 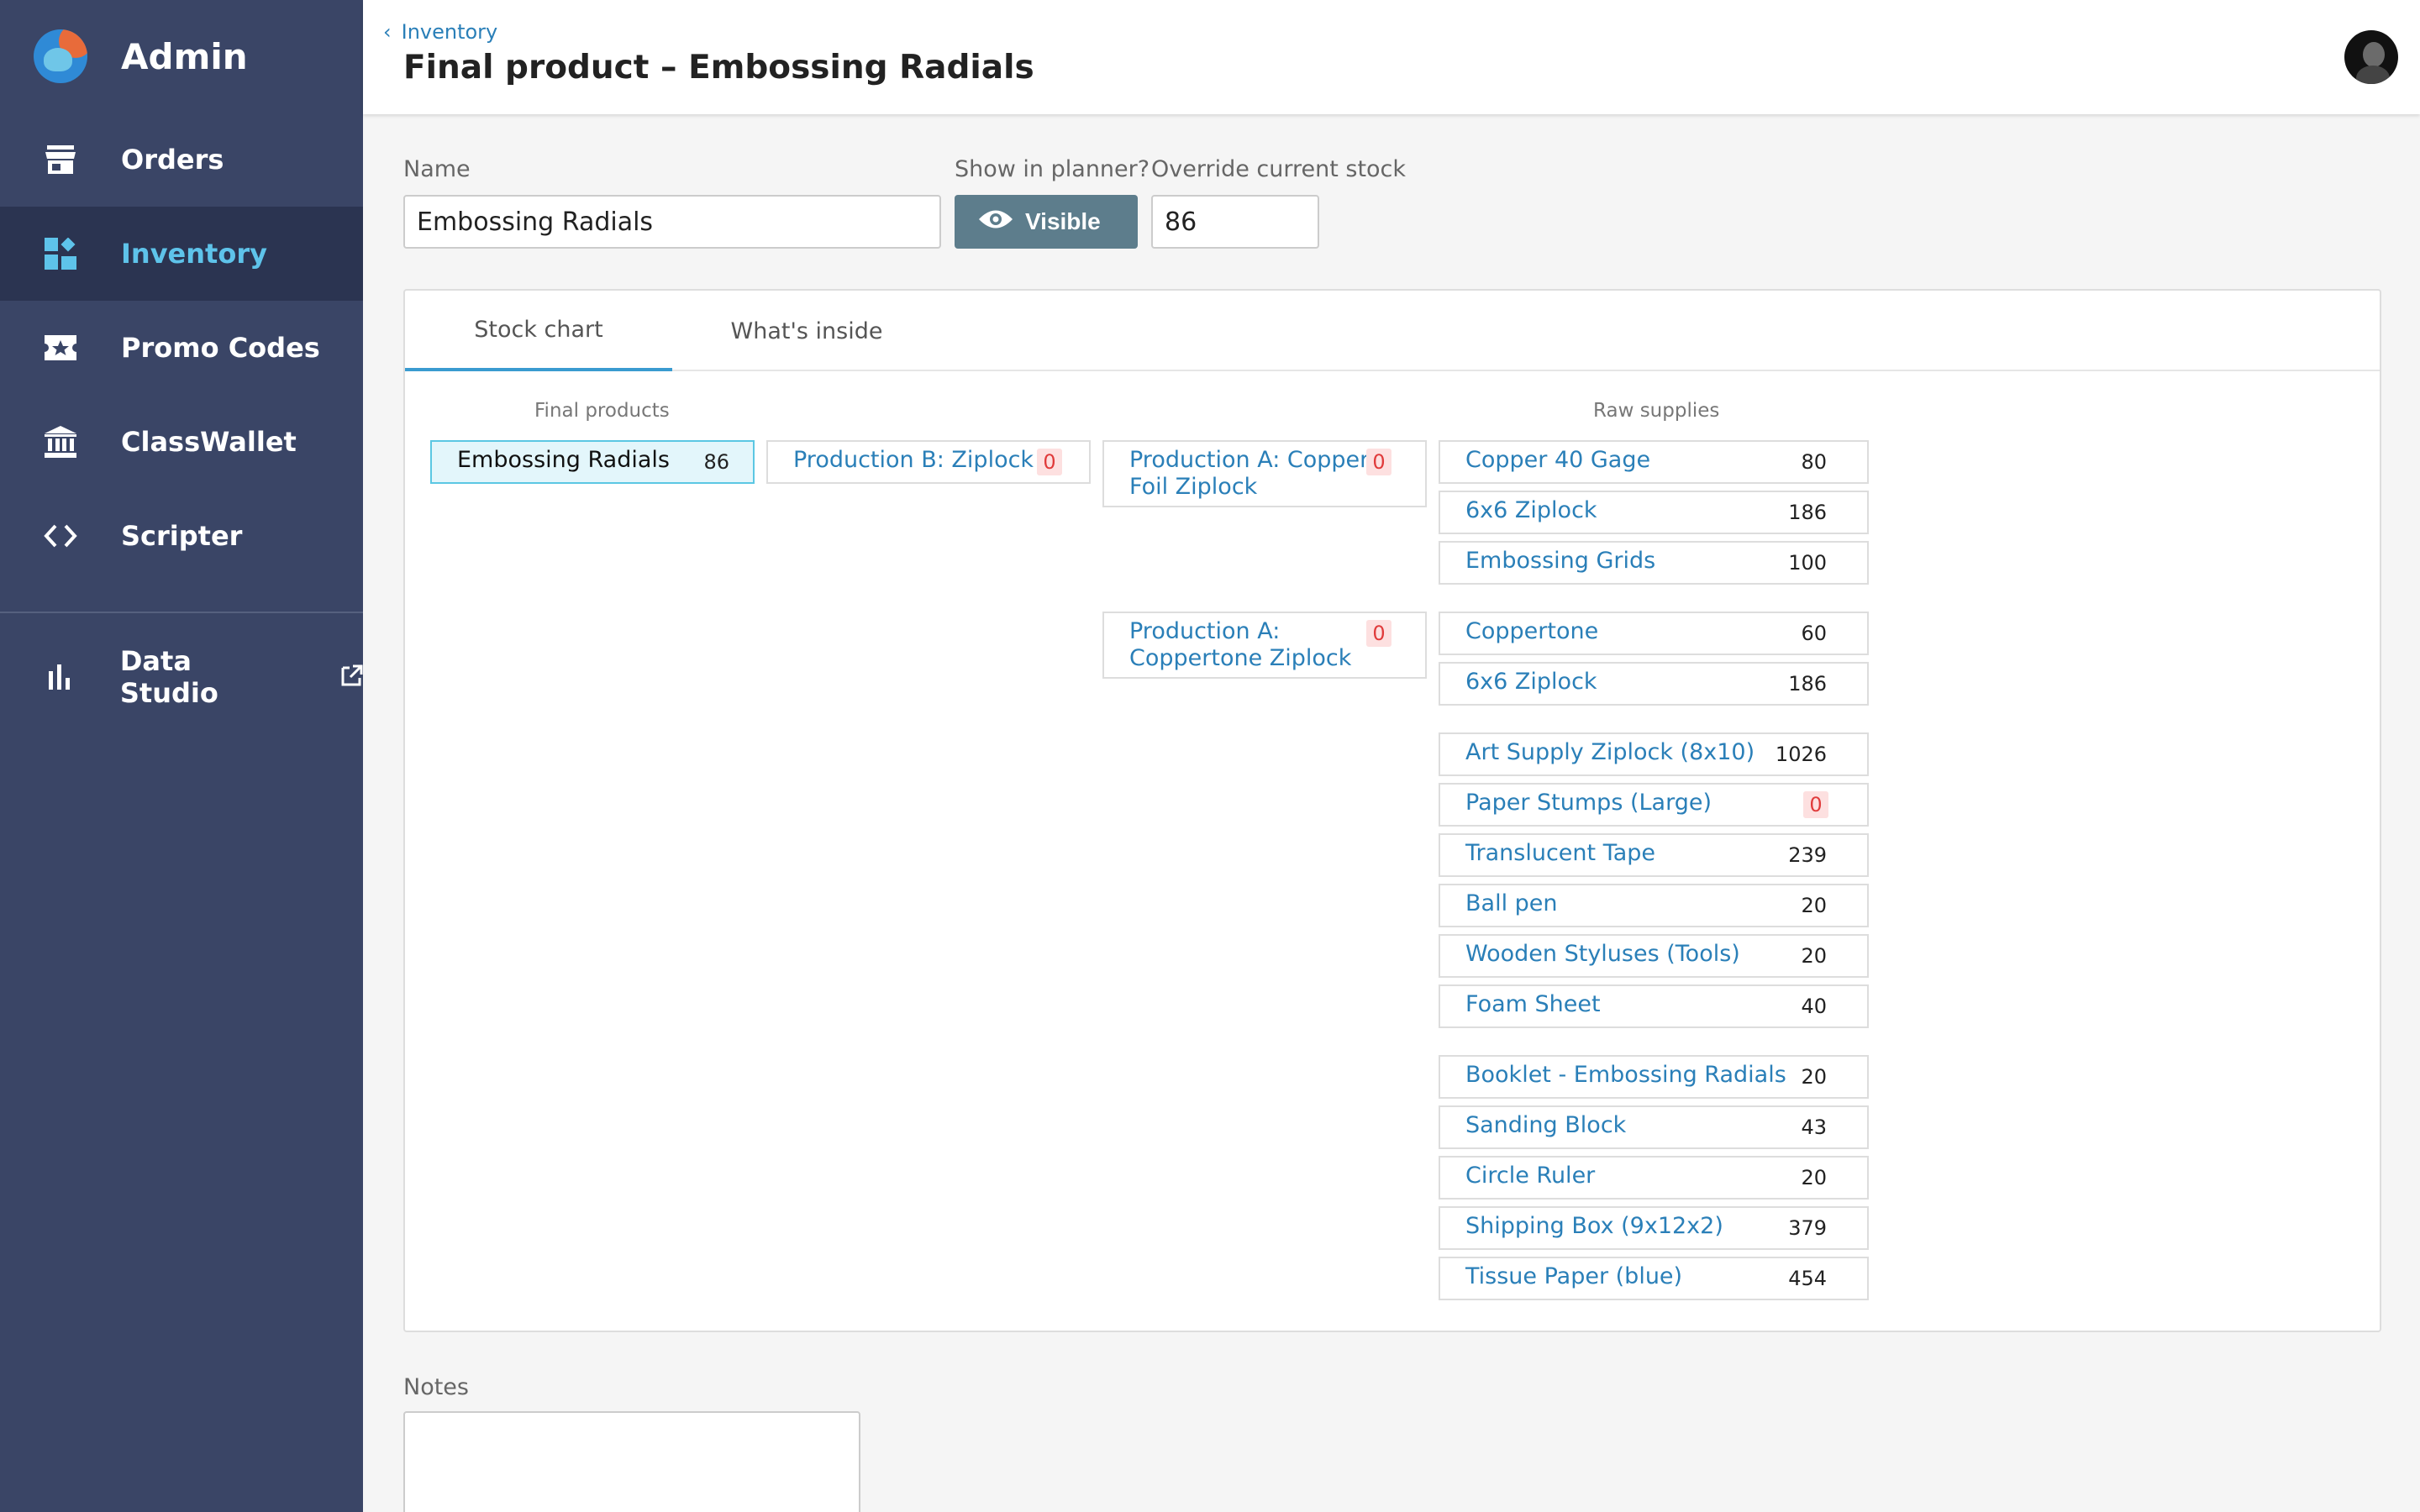 I want to click on sidebar-item-label: ClassWallet, so click(x=209, y=442).